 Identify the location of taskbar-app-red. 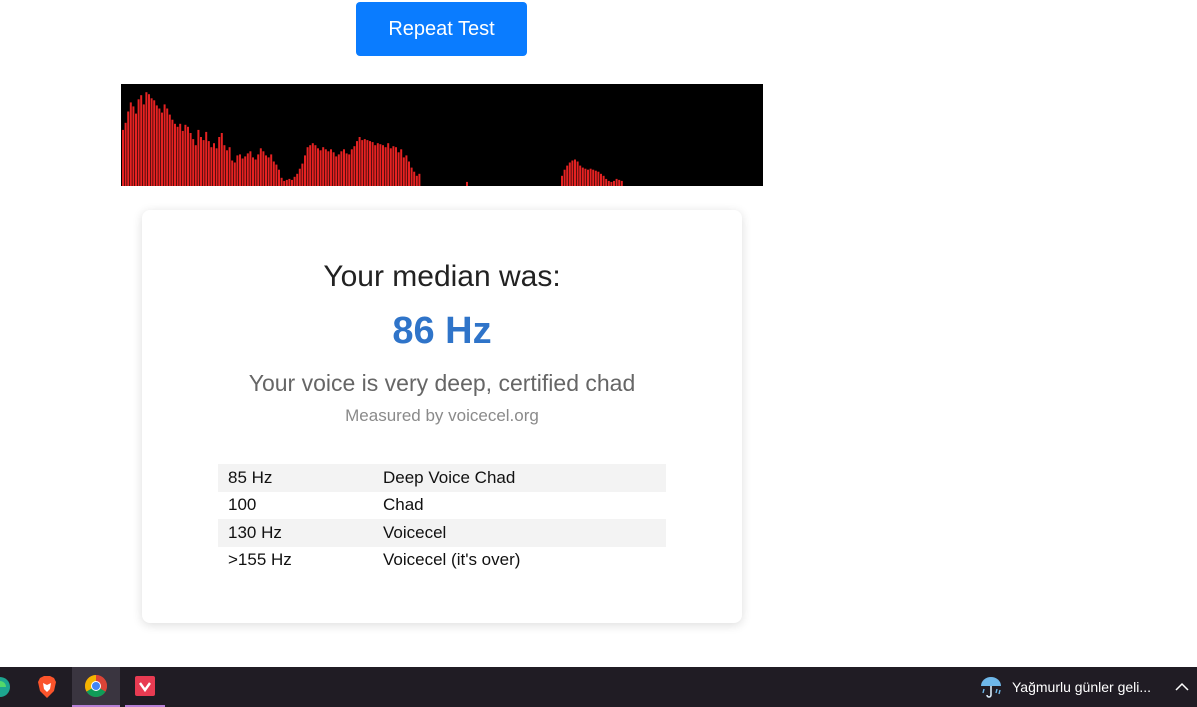
(145, 687).